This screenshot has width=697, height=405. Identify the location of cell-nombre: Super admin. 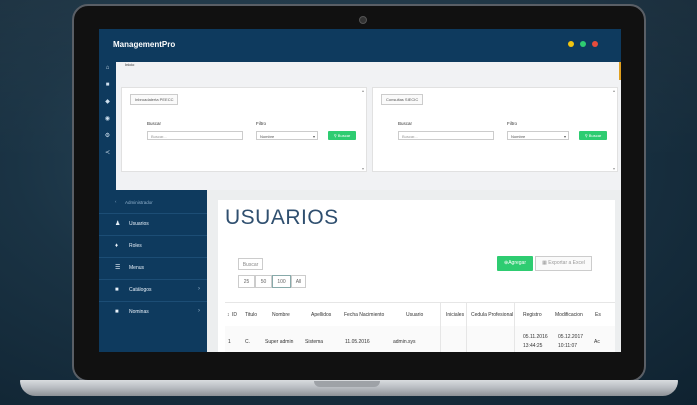
(279, 342).